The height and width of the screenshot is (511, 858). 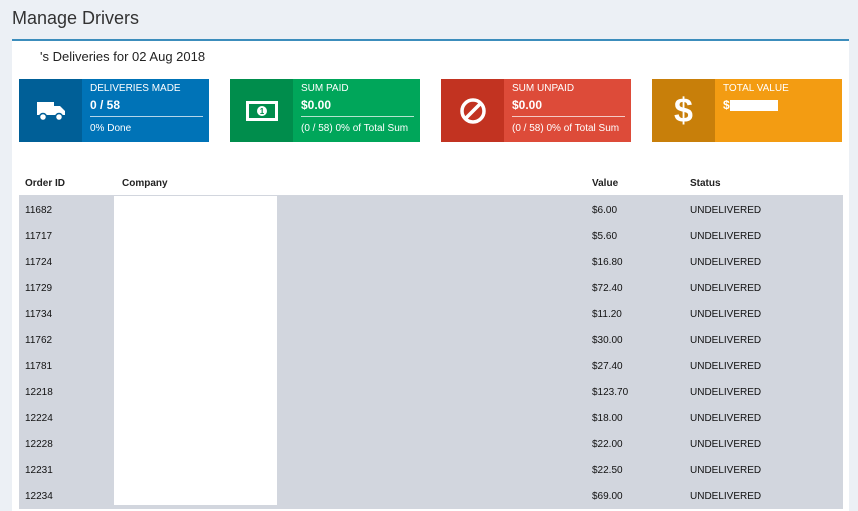 I want to click on column-header-value: Value, so click(x=635, y=184).